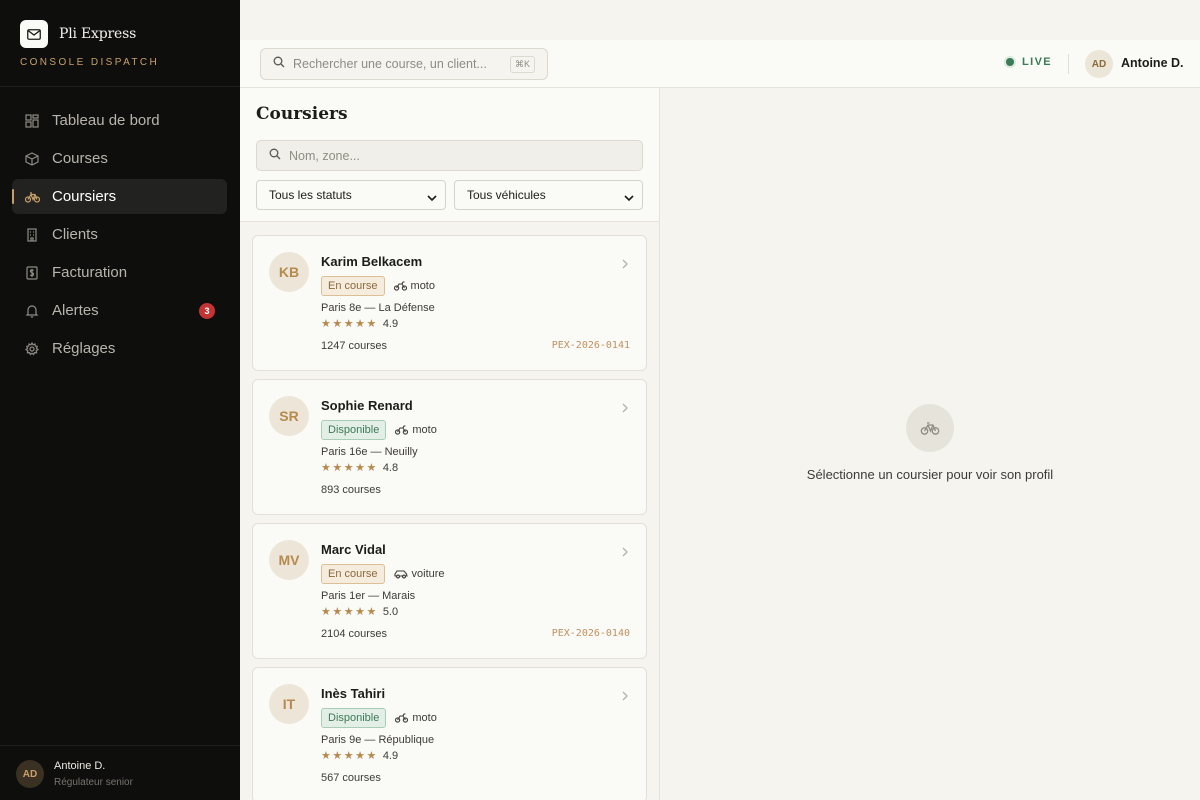  Describe the element at coordinates (106, 120) in the screenshot. I see `nav-label: Tableau de bord` at that location.